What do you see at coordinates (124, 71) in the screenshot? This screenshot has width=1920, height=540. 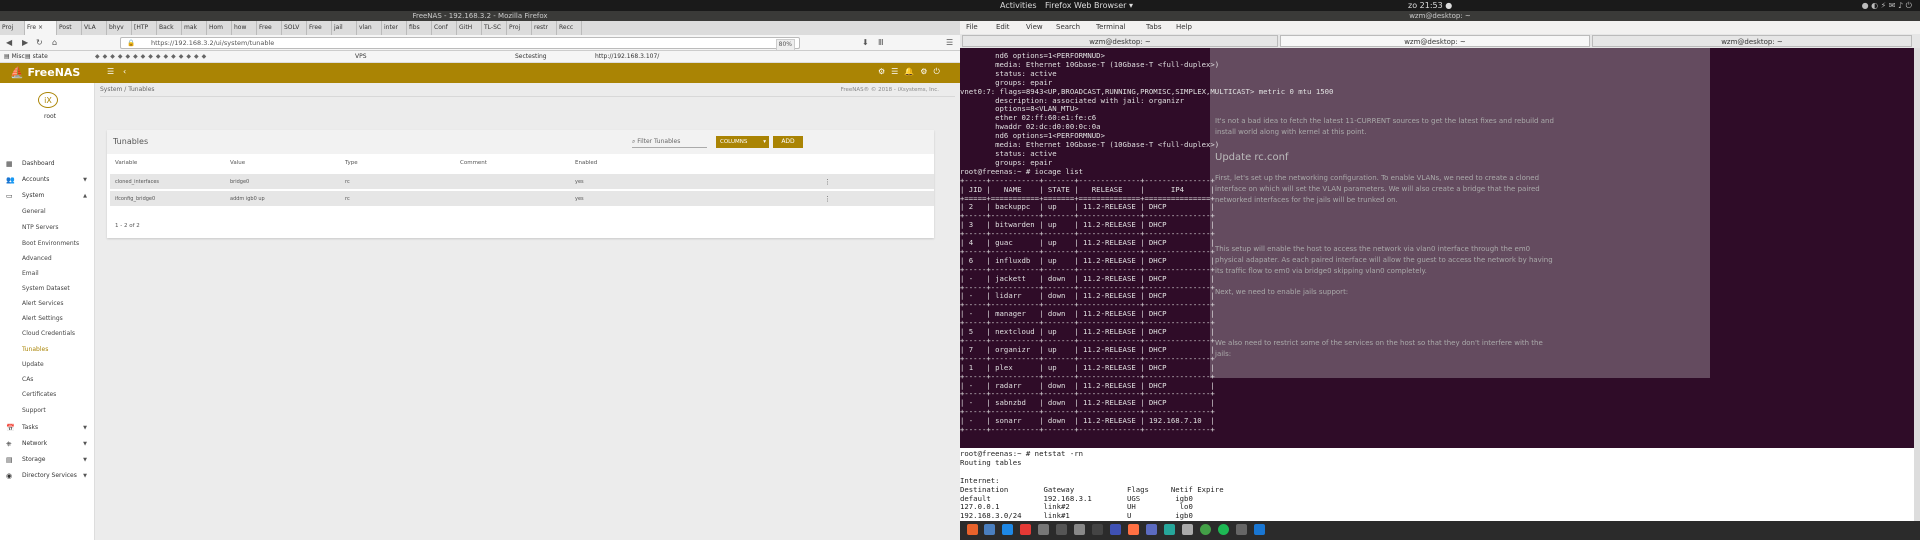 I see `collapse-icon: ‹` at bounding box center [124, 71].